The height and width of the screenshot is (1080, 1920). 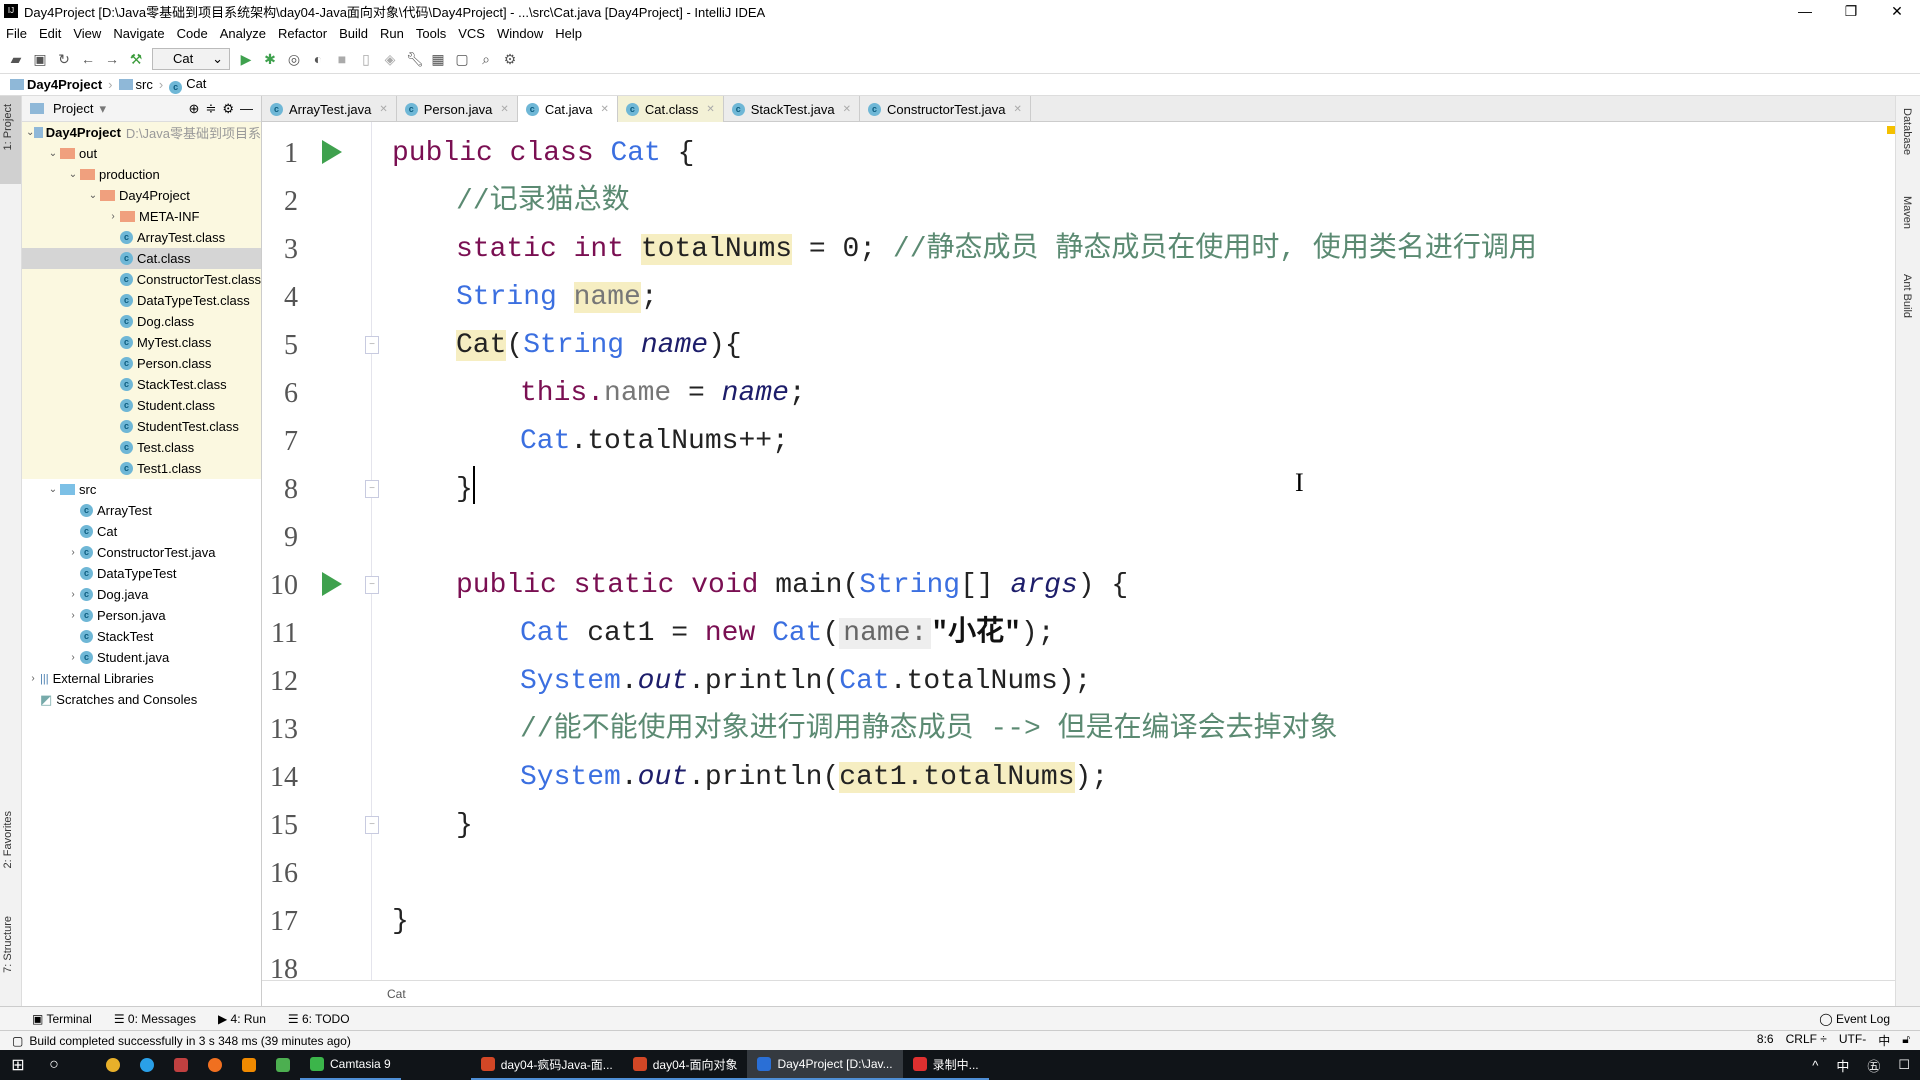 What do you see at coordinates (141, 573) in the screenshot?
I see `tree-item: c DataTypeTest` at bounding box center [141, 573].